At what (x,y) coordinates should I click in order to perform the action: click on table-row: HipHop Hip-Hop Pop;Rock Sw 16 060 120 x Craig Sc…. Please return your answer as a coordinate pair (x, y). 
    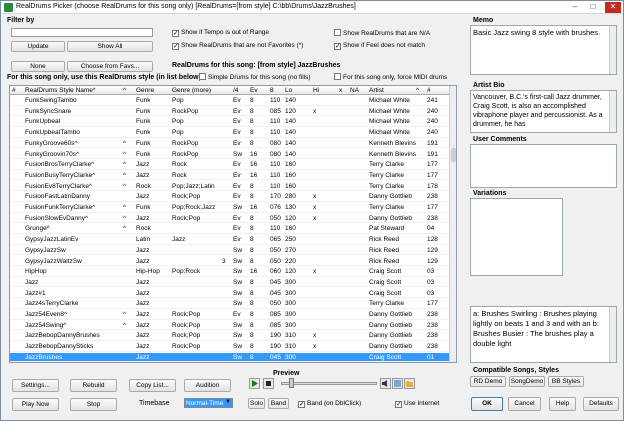
    Looking at the image, I should click on (230, 272).